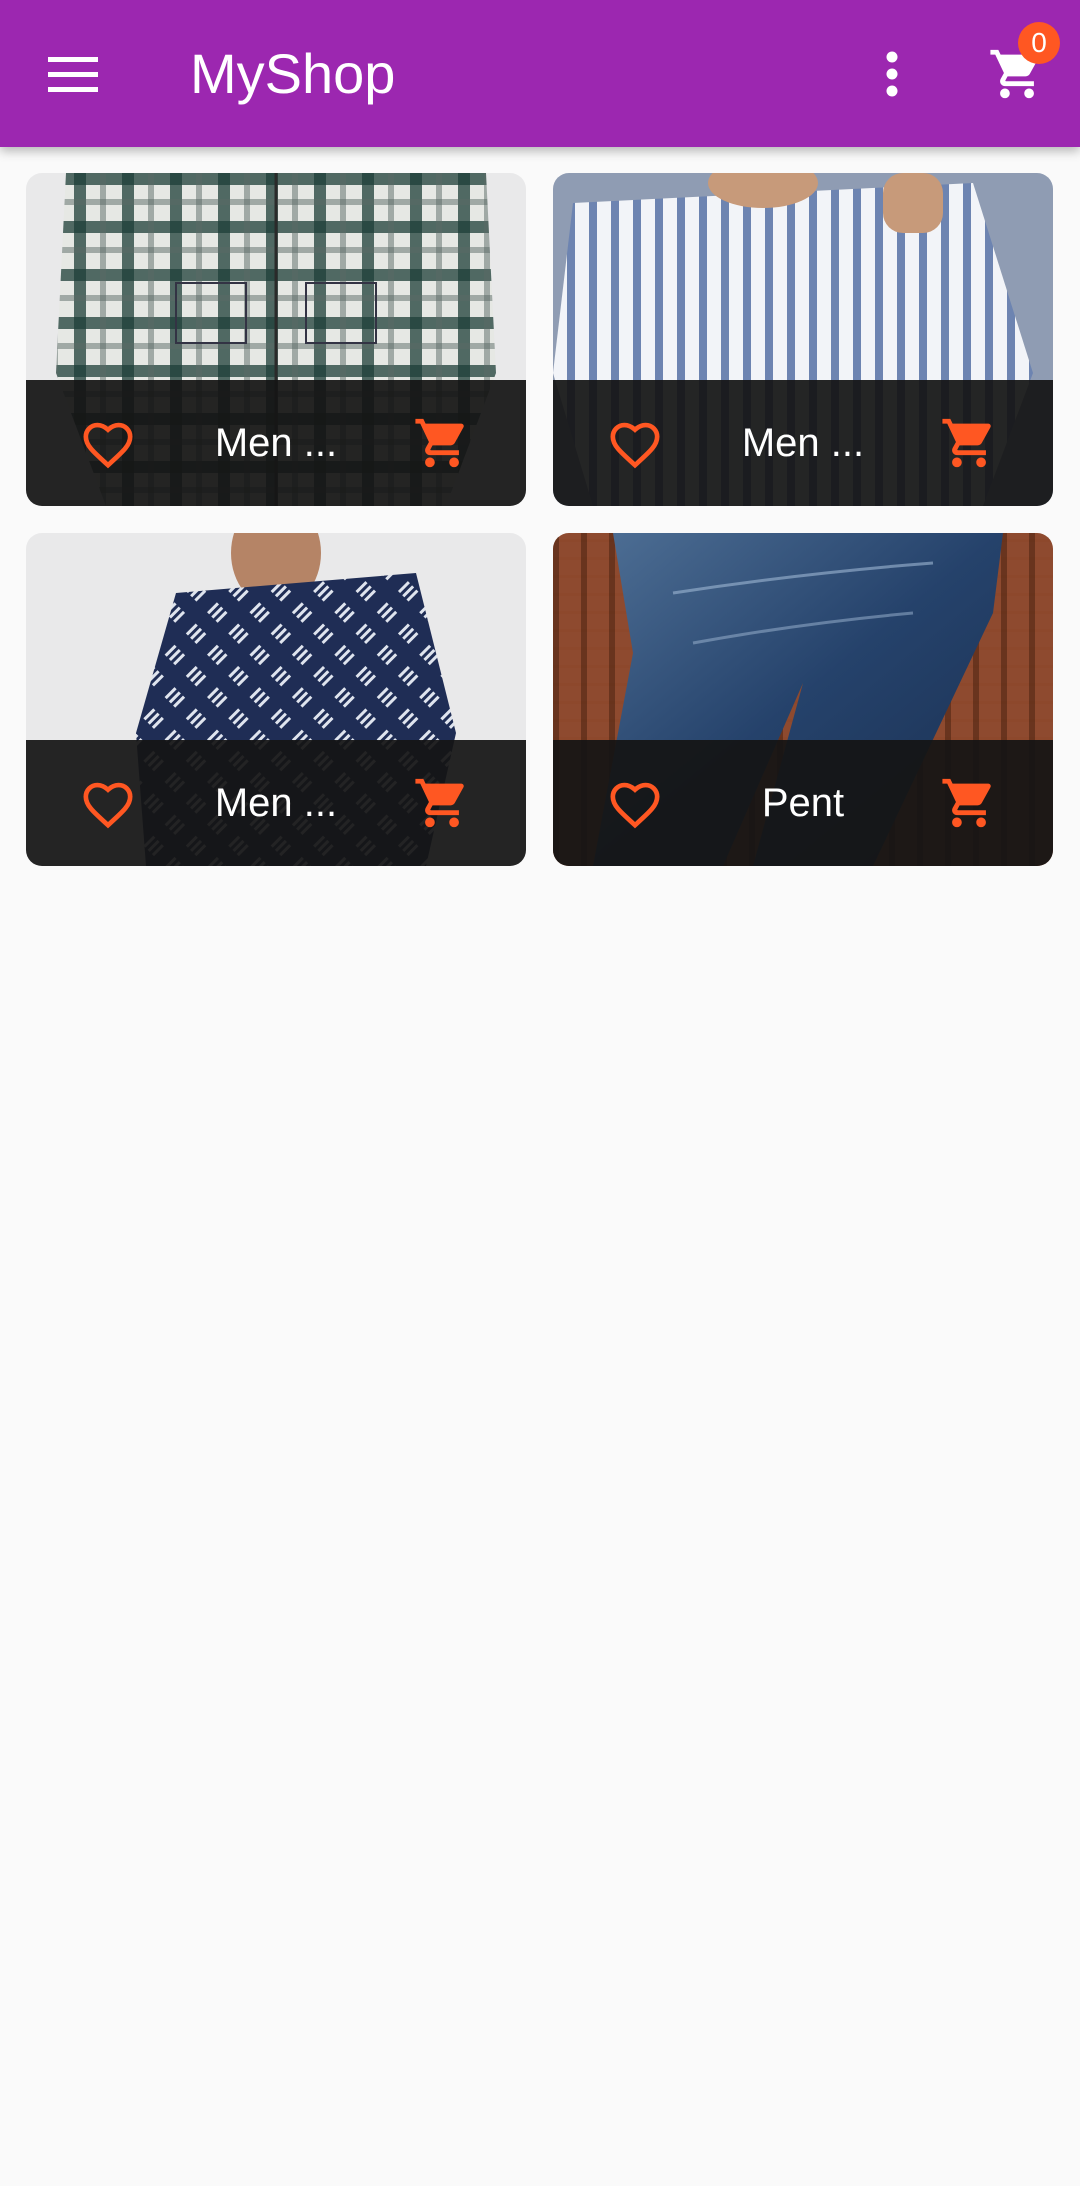 The width and height of the screenshot is (1080, 2186). Describe the element at coordinates (1039, 43) in the screenshot. I see `cart-count-badge: 0` at that location.